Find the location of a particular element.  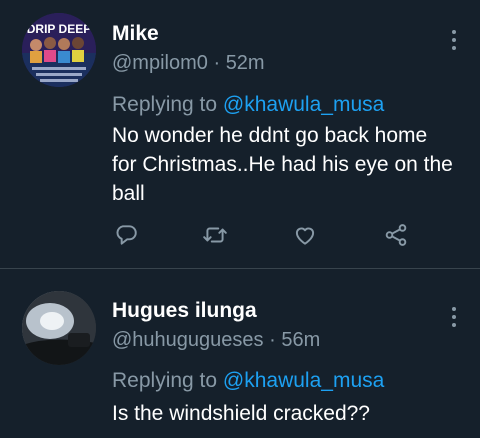

tweet-actions is located at coordinates (240, 237).